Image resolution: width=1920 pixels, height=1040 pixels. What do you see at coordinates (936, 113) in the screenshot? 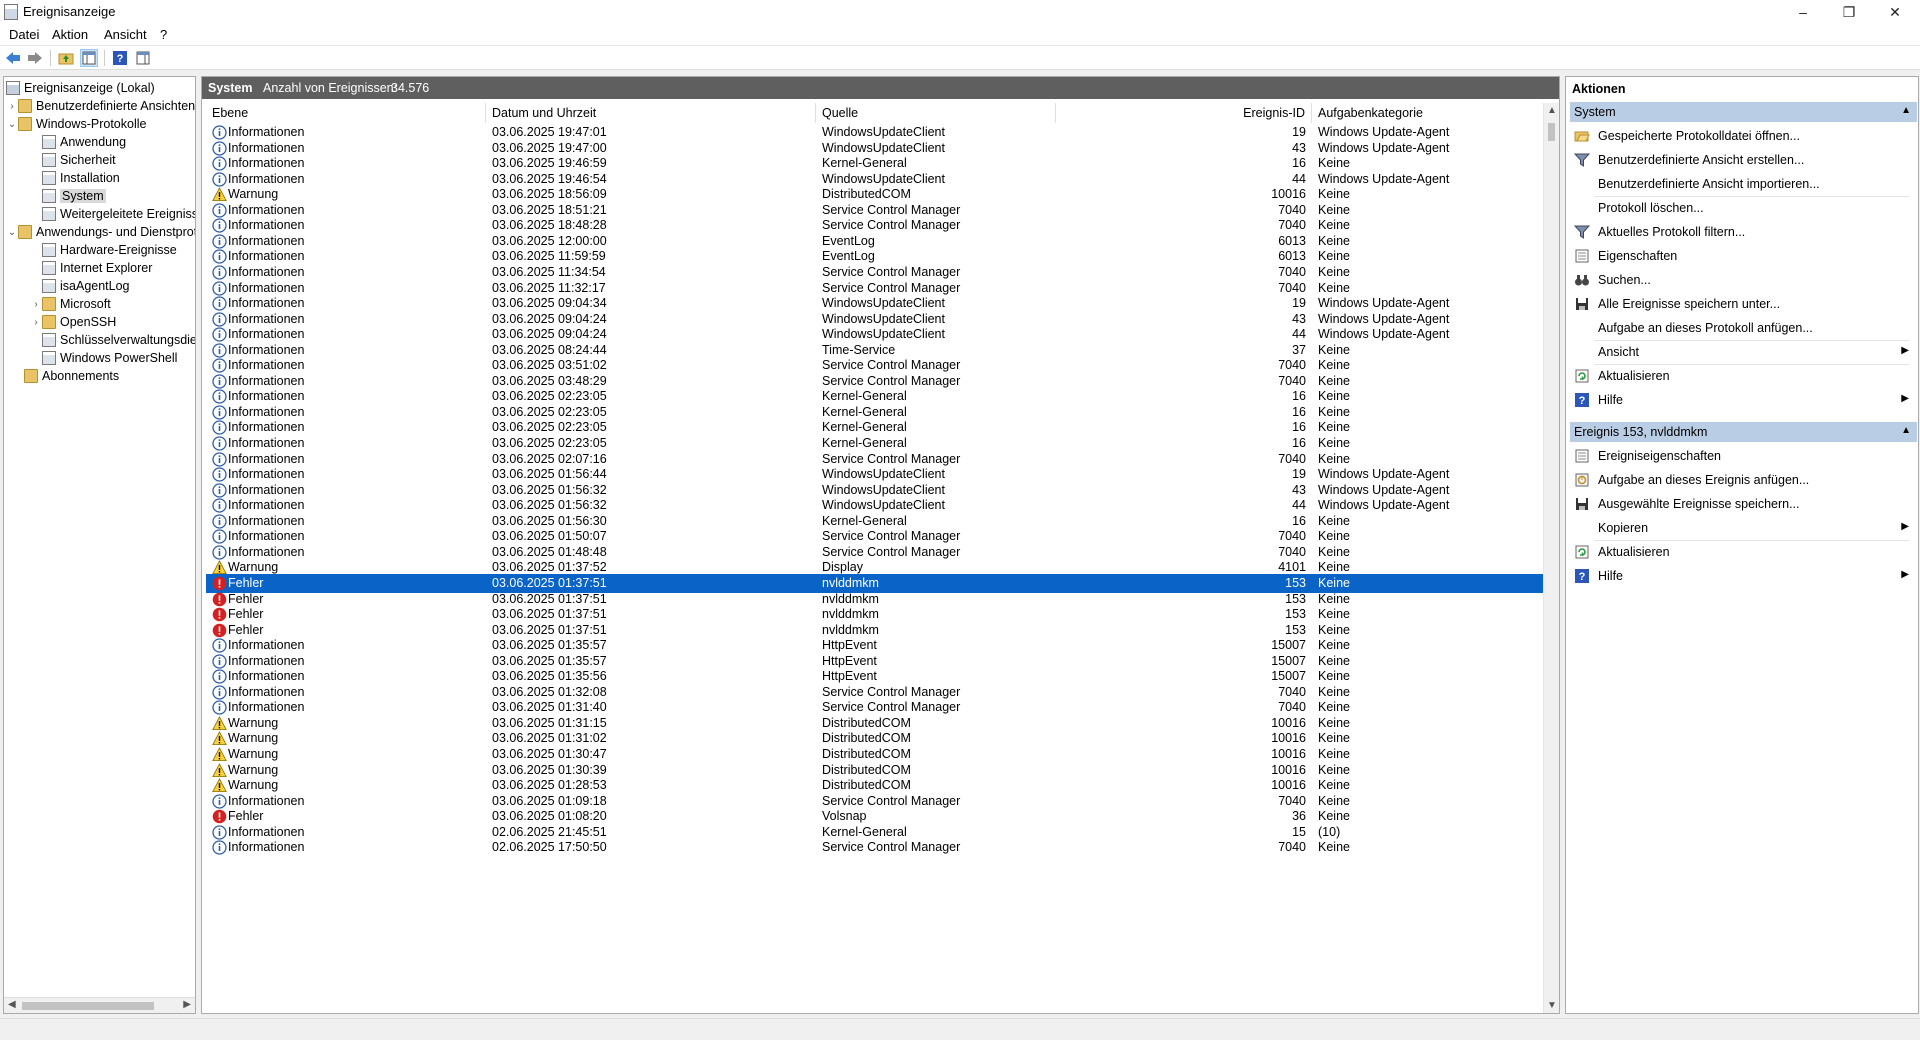
I see `column-quelle: Quelle` at bounding box center [936, 113].